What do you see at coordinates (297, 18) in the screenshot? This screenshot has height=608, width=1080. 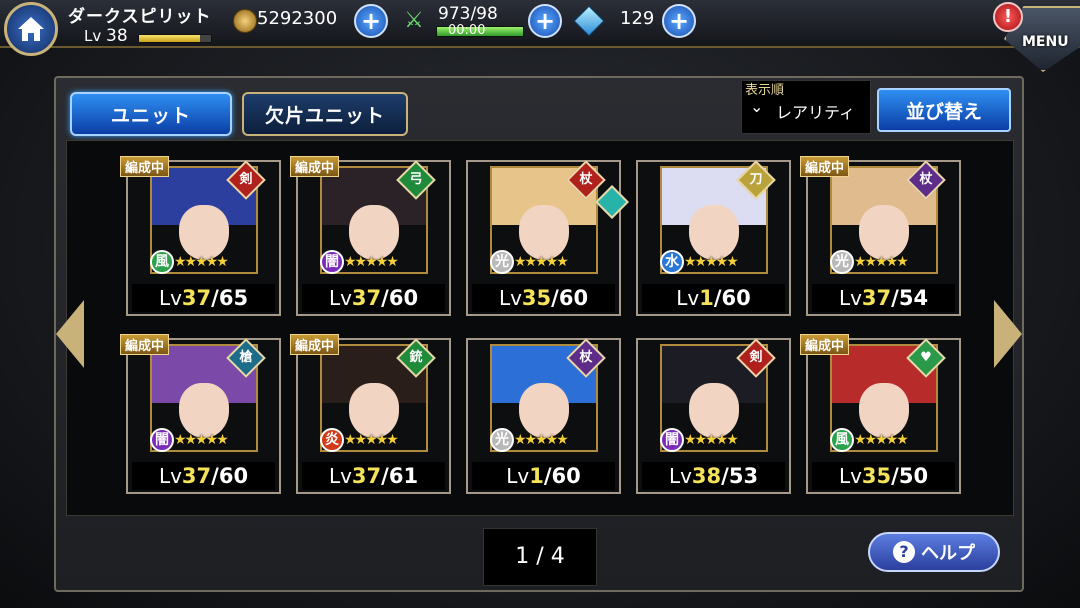 I see `gold-amount: 5292300` at bounding box center [297, 18].